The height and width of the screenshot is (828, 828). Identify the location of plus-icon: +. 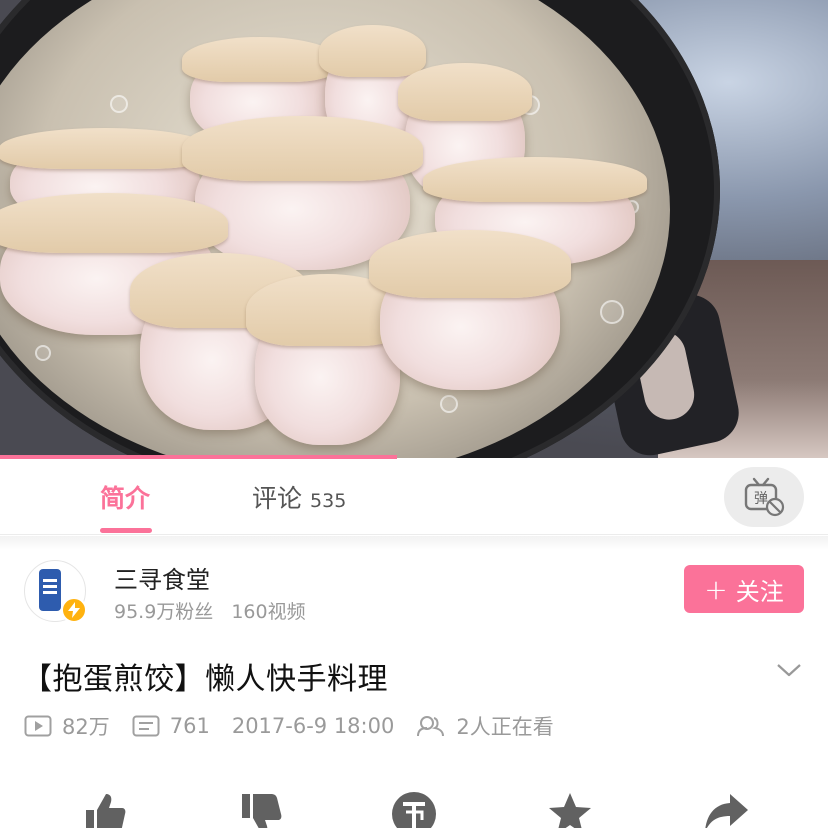
(716, 589).